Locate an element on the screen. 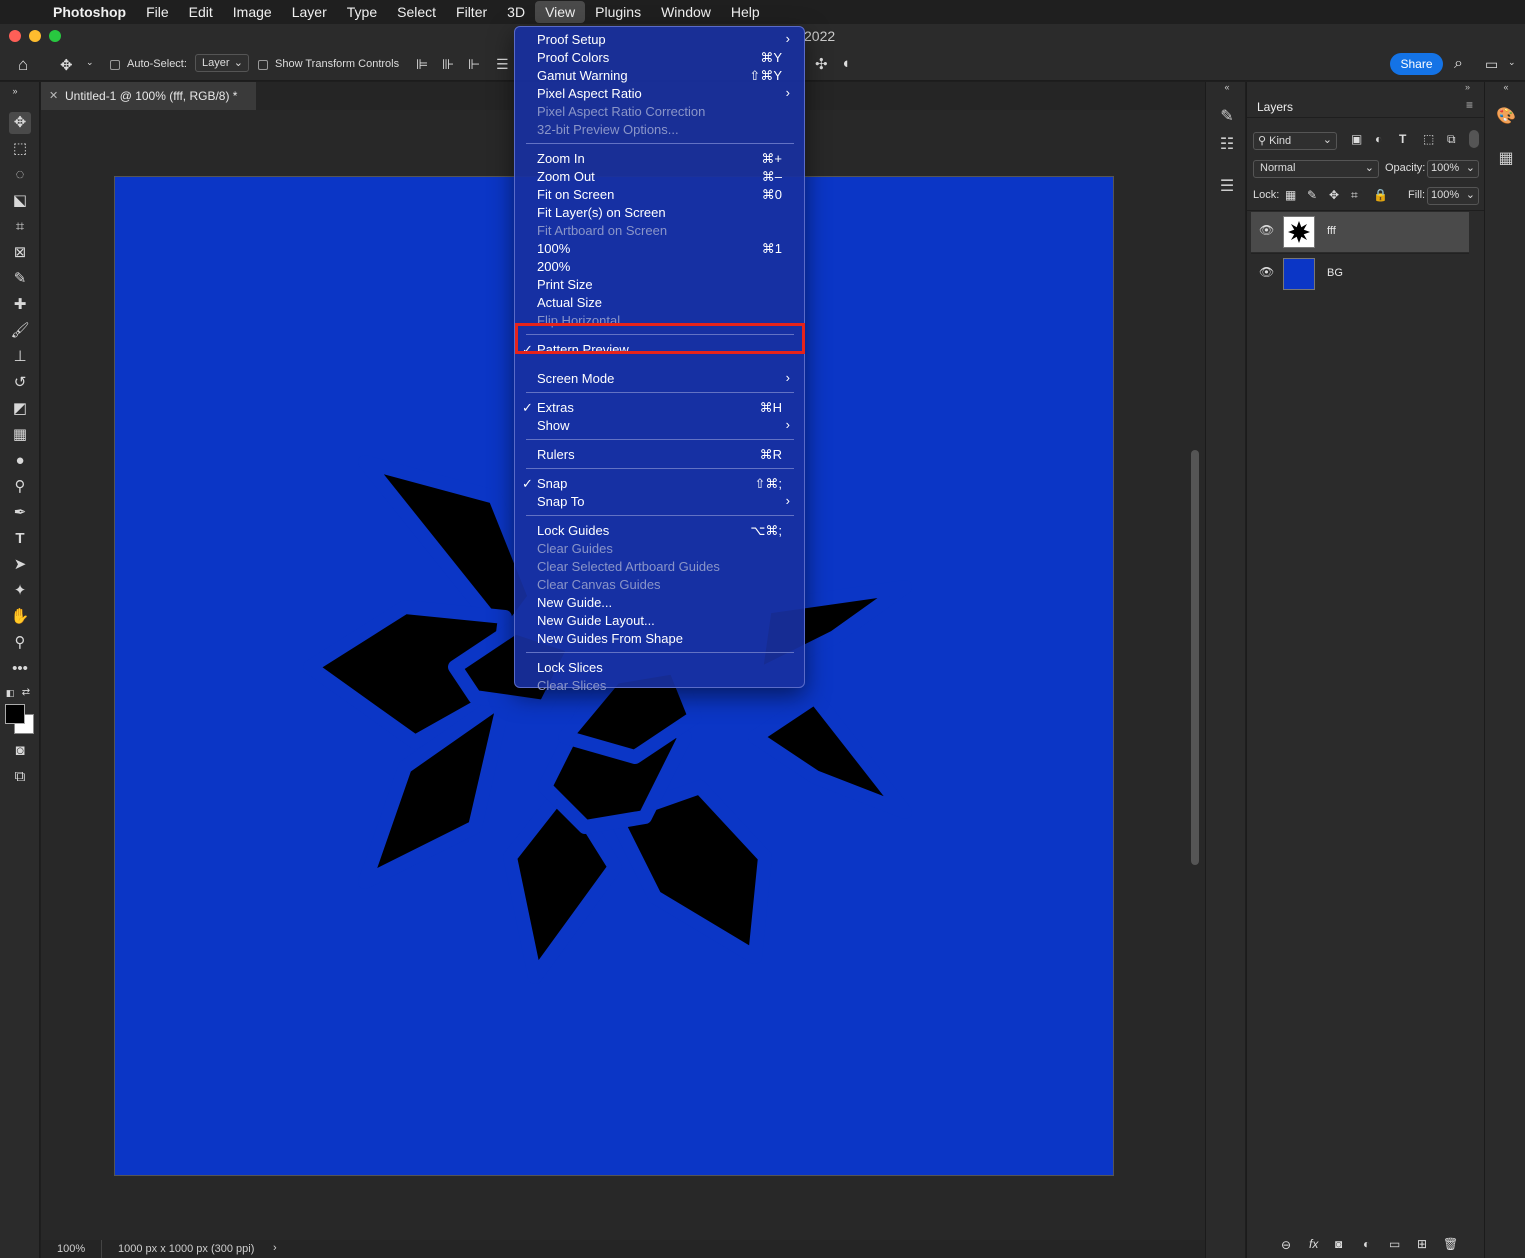  gradient-tool-icon: ▦ is located at coordinates (20, 435).